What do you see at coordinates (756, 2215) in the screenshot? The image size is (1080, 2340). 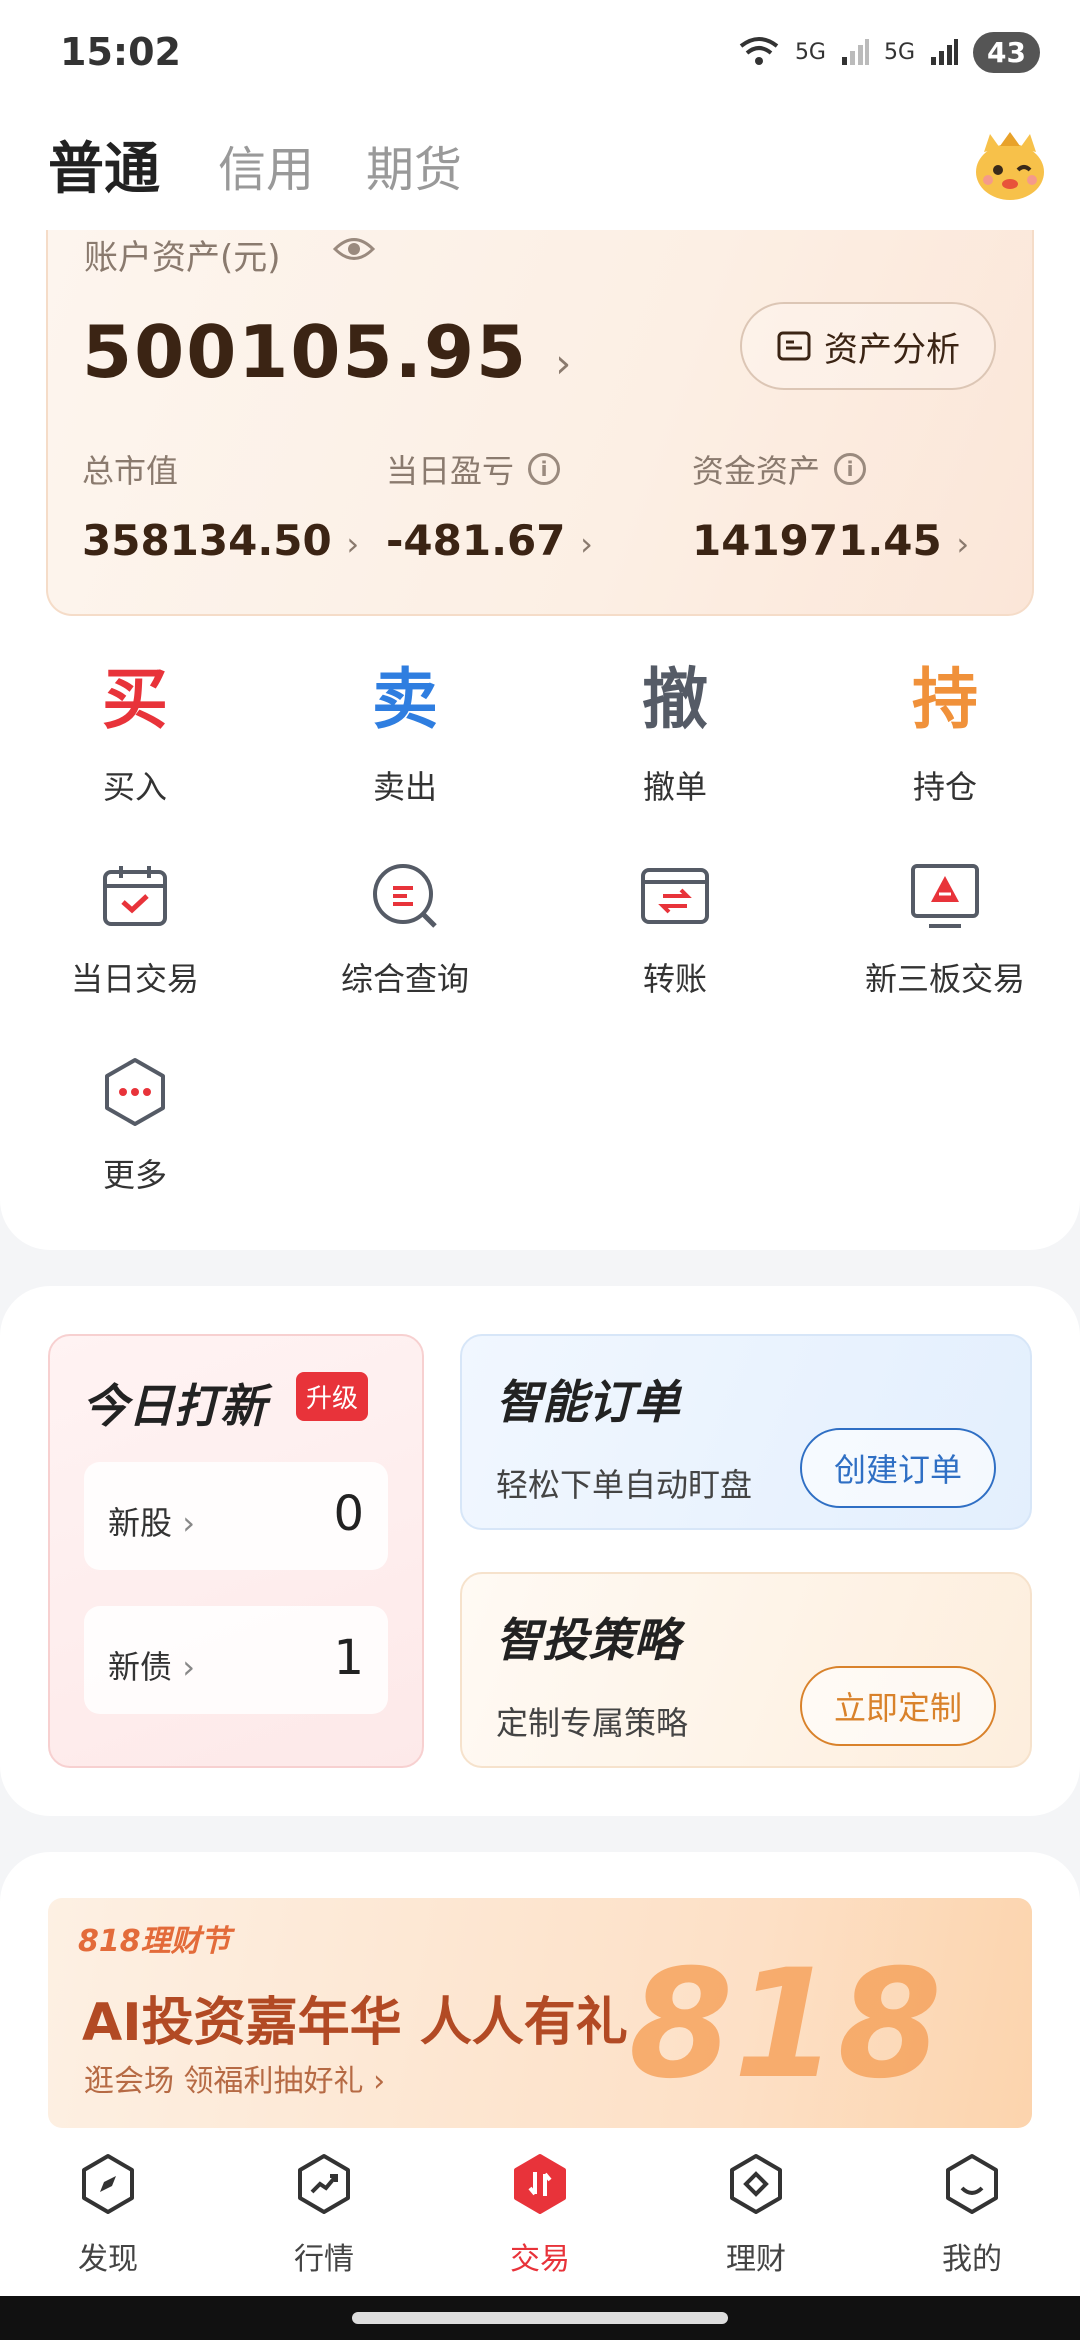 I see `nav-wealth: 理财` at bounding box center [756, 2215].